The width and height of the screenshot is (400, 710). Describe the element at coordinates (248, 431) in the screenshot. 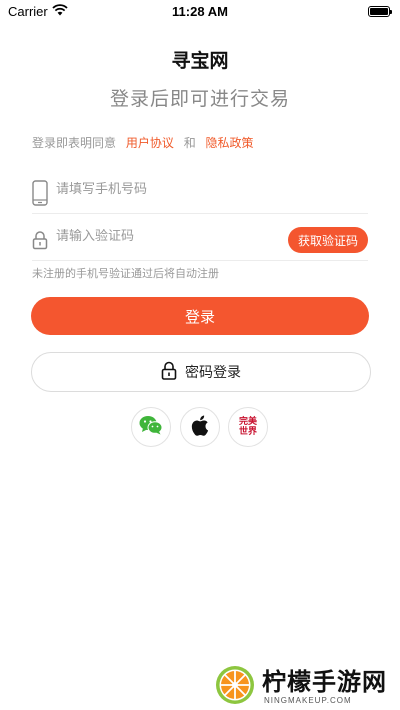

I see `svg-text: 世界` at that location.